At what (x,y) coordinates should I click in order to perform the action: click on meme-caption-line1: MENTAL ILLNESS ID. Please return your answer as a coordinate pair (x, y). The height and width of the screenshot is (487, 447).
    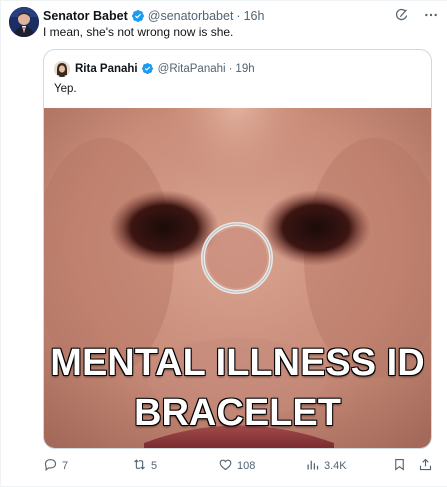
    Looking at the image, I should click on (238, 362).